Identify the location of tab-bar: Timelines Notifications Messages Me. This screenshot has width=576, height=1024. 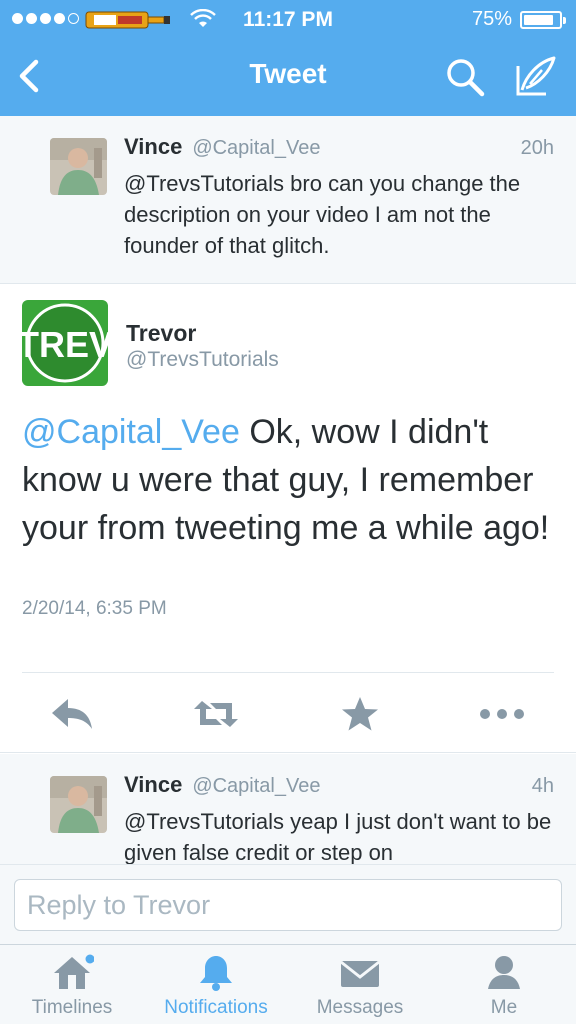
(288, 984).